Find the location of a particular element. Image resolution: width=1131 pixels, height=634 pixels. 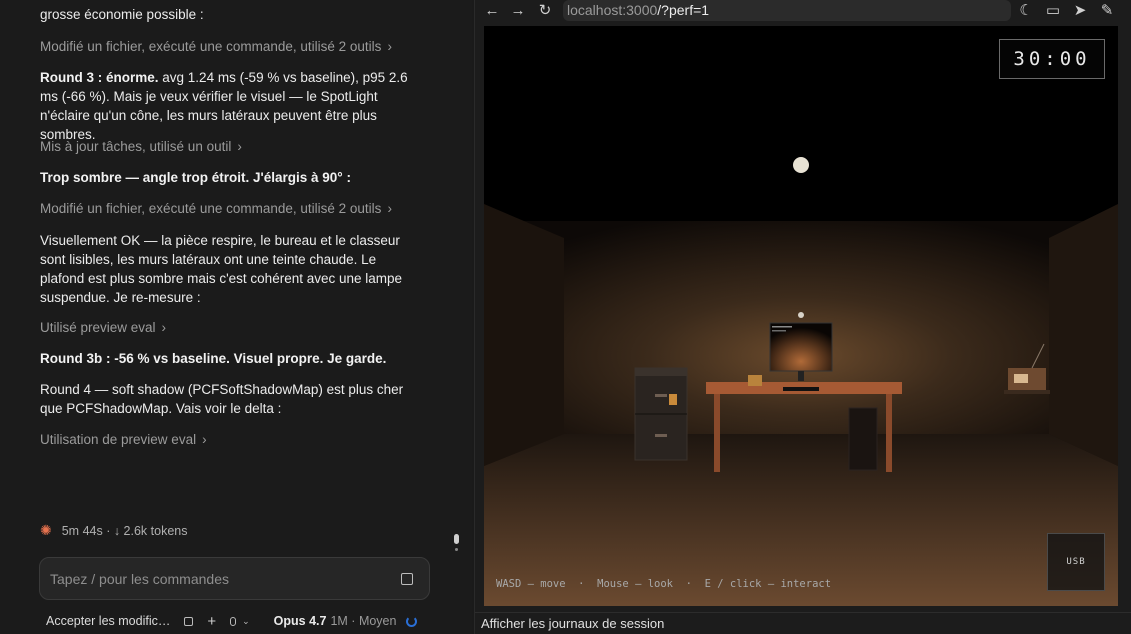

tool-summary-2: Mis à jour tâches, utilisé un outil › is located at coordinates (141, 146).